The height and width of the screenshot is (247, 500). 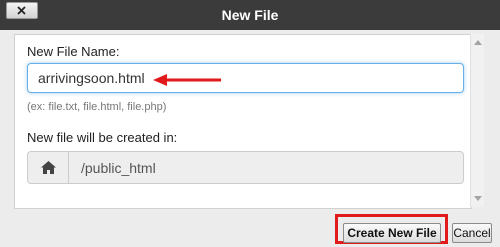 What do you see at coordinates (472, 233) in the screenshot?
I see `cancel-button: Cancel` at bounding box center [472, 233].